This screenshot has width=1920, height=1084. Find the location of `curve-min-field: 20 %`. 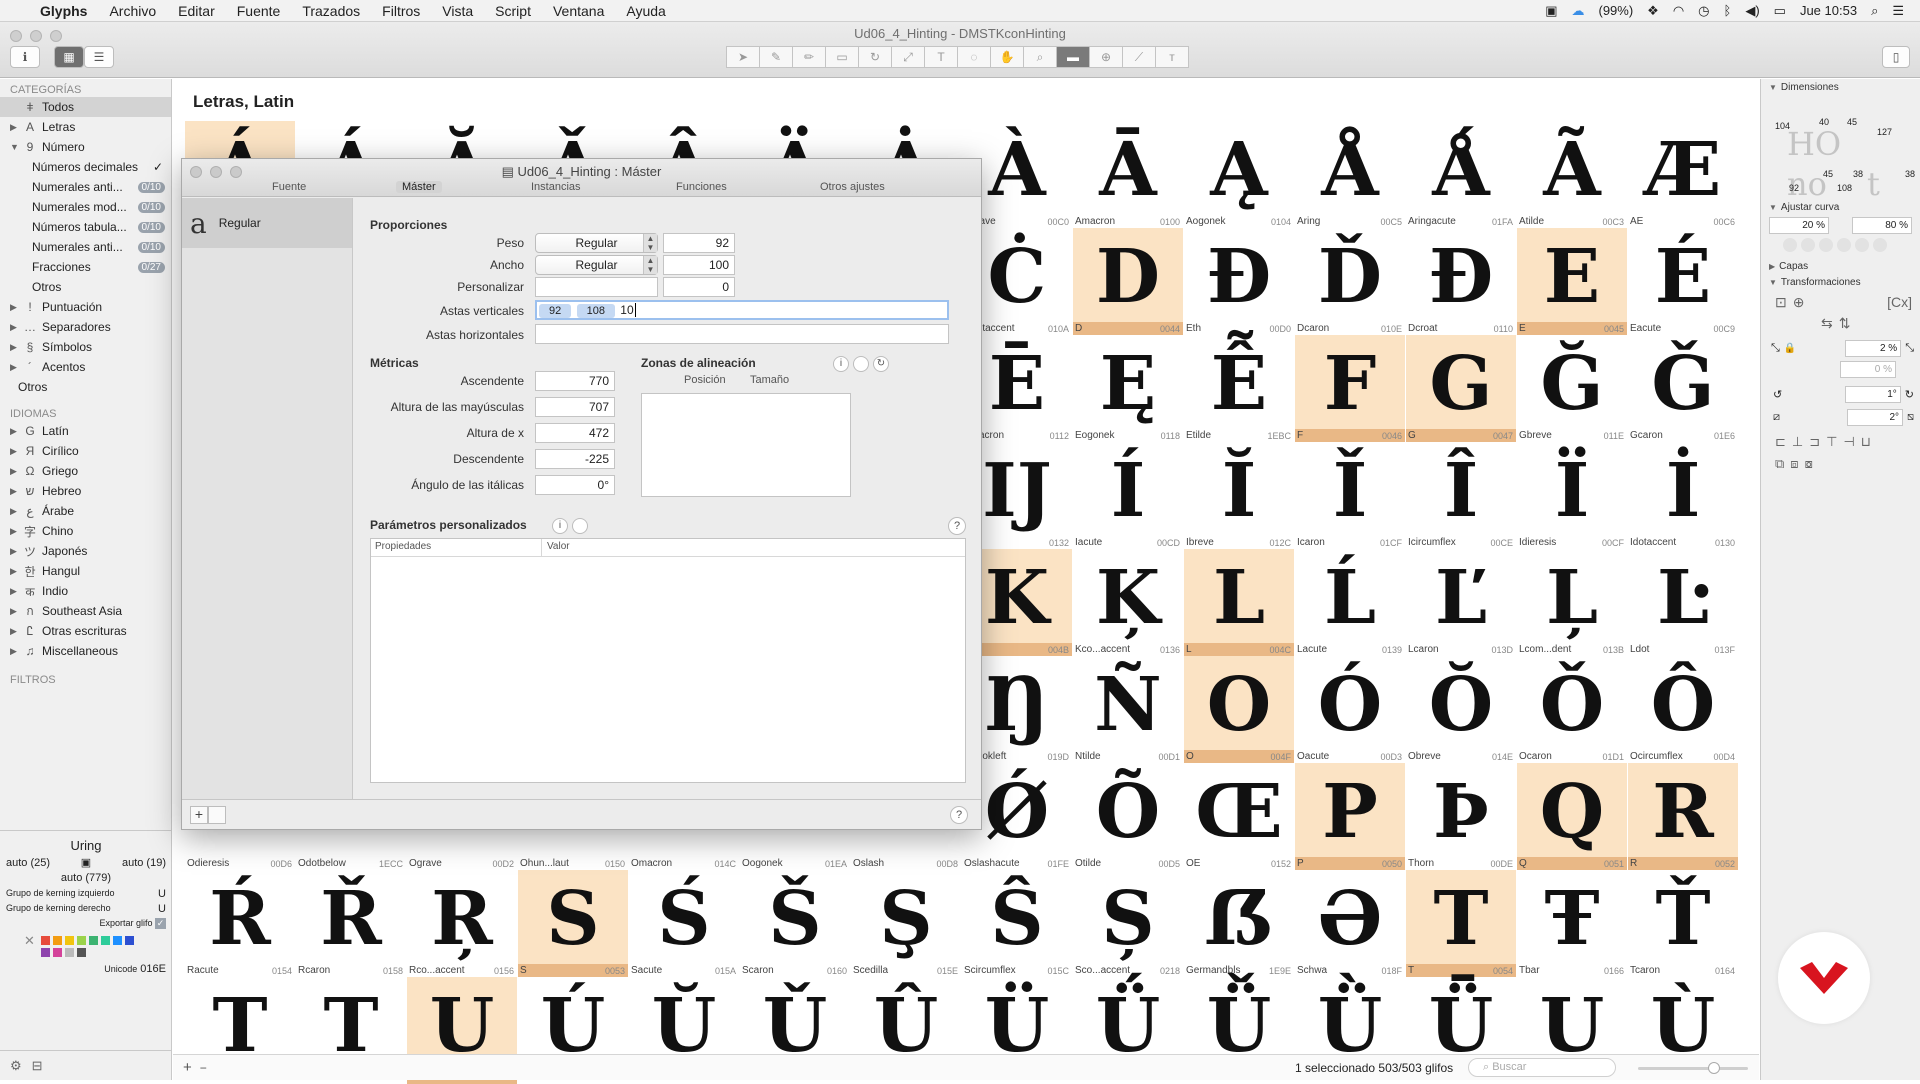

curve-min-field: 20 % is located at coordinates (1799, 225).